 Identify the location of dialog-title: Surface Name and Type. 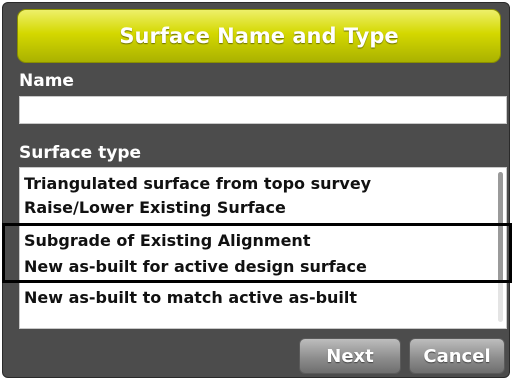
(259, 36).